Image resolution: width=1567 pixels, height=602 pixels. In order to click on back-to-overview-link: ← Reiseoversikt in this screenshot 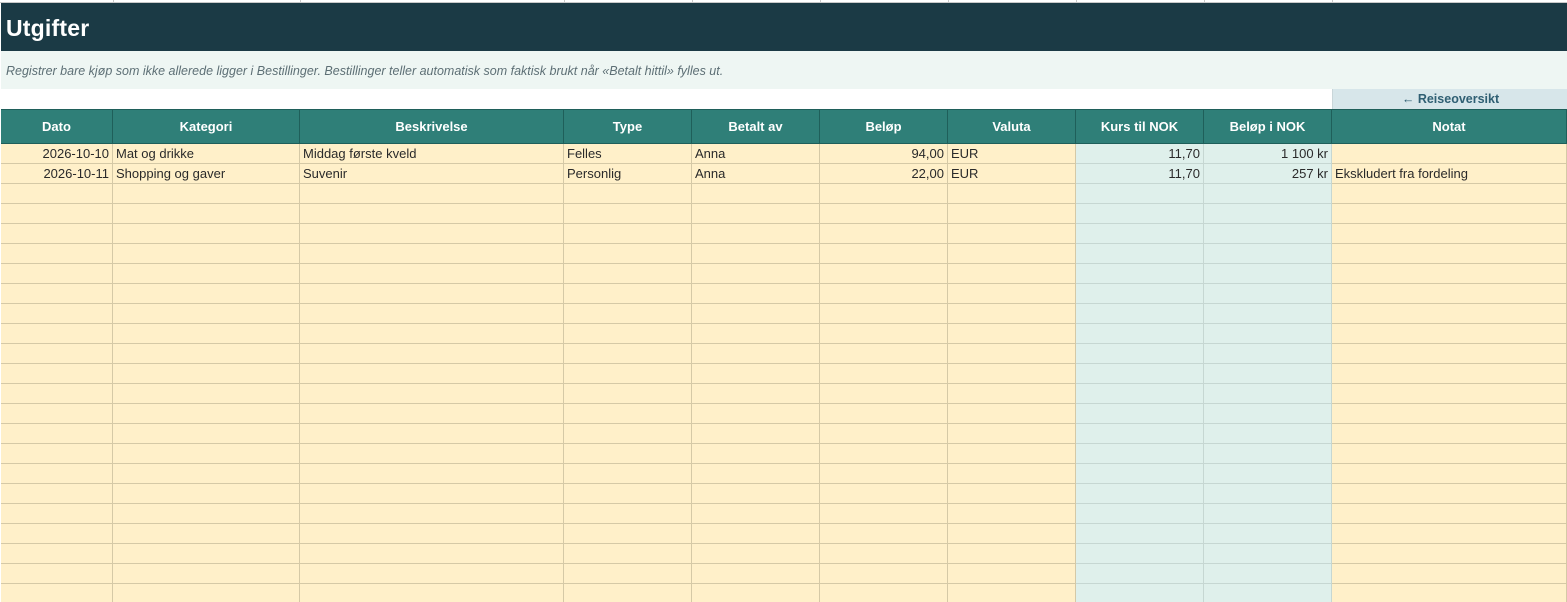, I will do `click(1449, 99)`.